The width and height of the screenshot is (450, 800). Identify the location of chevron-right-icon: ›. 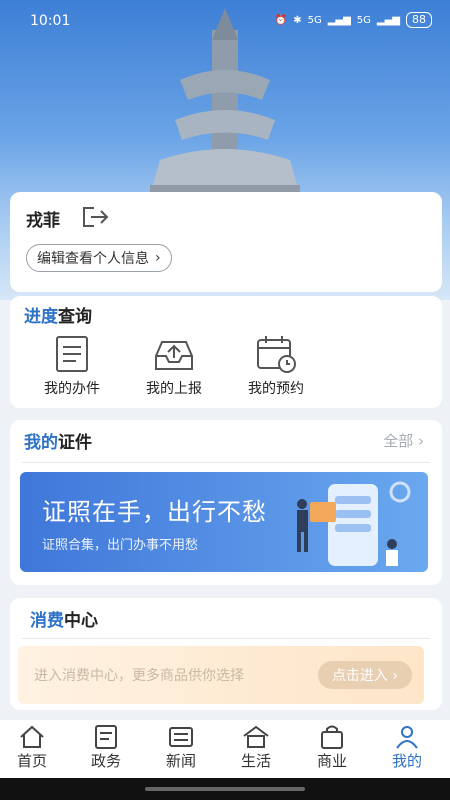
(158, 258).